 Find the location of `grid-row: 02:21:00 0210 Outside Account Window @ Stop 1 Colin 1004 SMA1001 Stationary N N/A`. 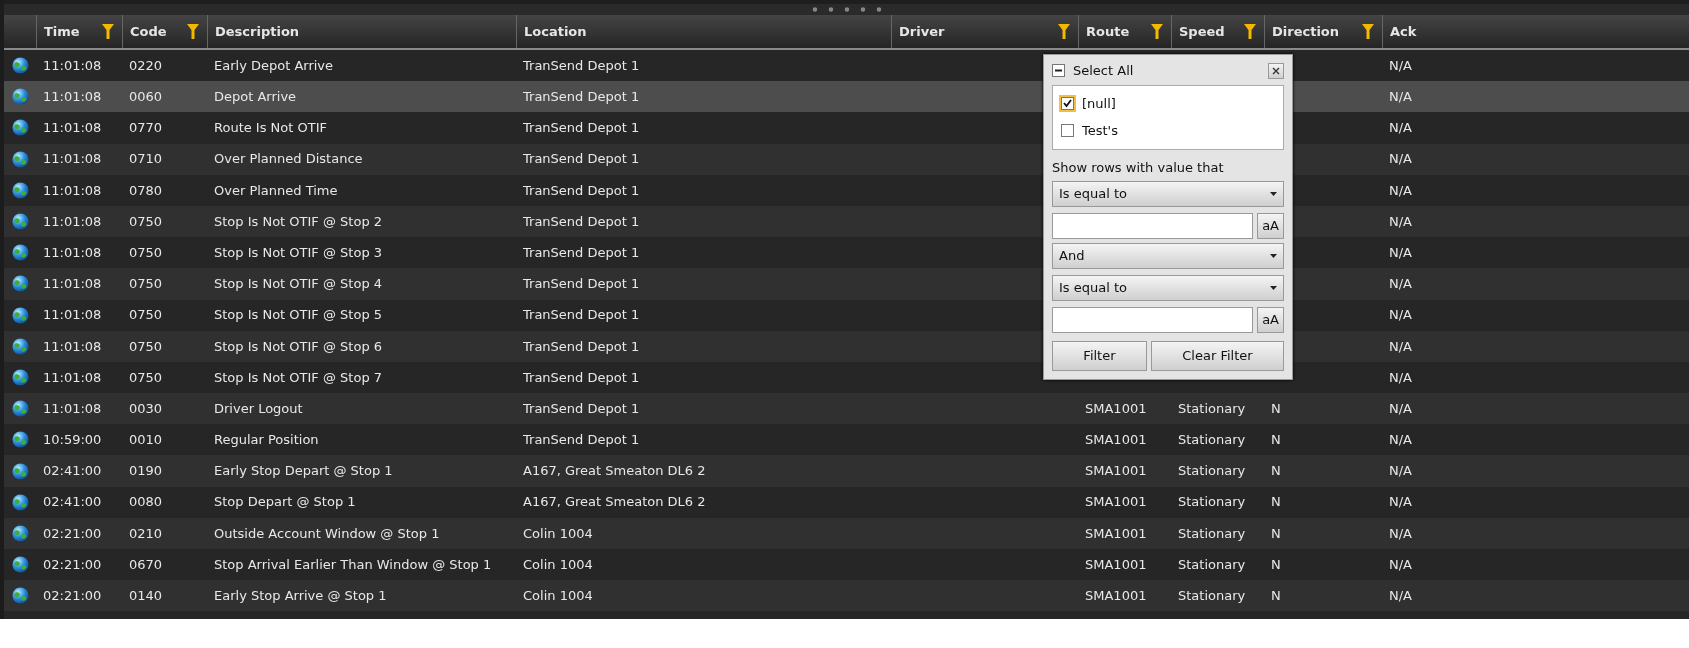

grid-row: 02:21:00 0210 Outside Account Window @ Stop 1 Colin 1004 SMA1001 Stationary N N/A is located at coordinates (846, 533).